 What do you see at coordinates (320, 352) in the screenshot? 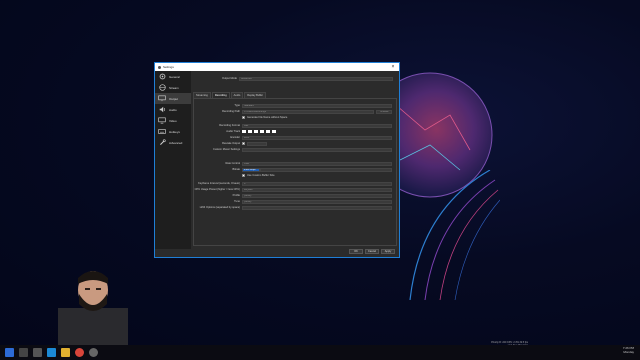
I see `taskbar: 7:26 PM Monday` at bounding box center [320, 352].